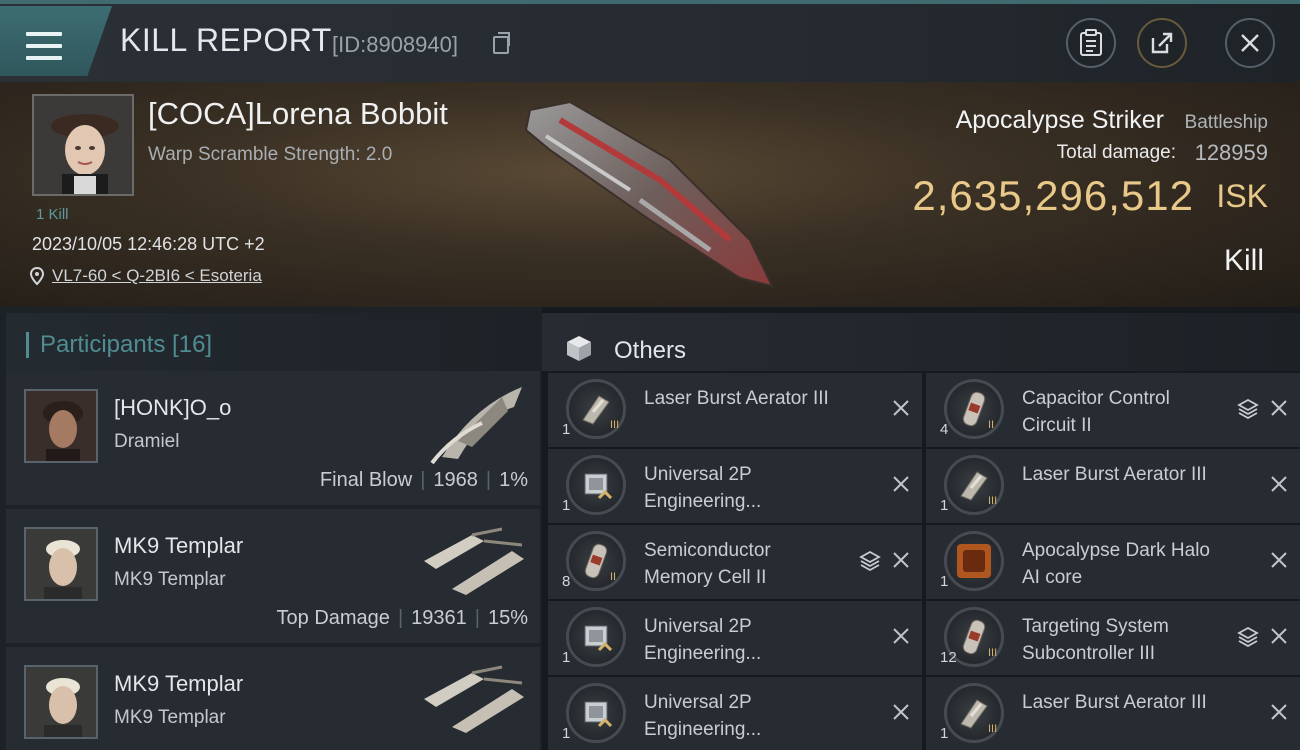 This screenshot has height=750, width=1300. Describe the element at coordinates (650, 41) in the screenshot. I see `header-bar: KILL REPORT [ID:8908940]` at that location.